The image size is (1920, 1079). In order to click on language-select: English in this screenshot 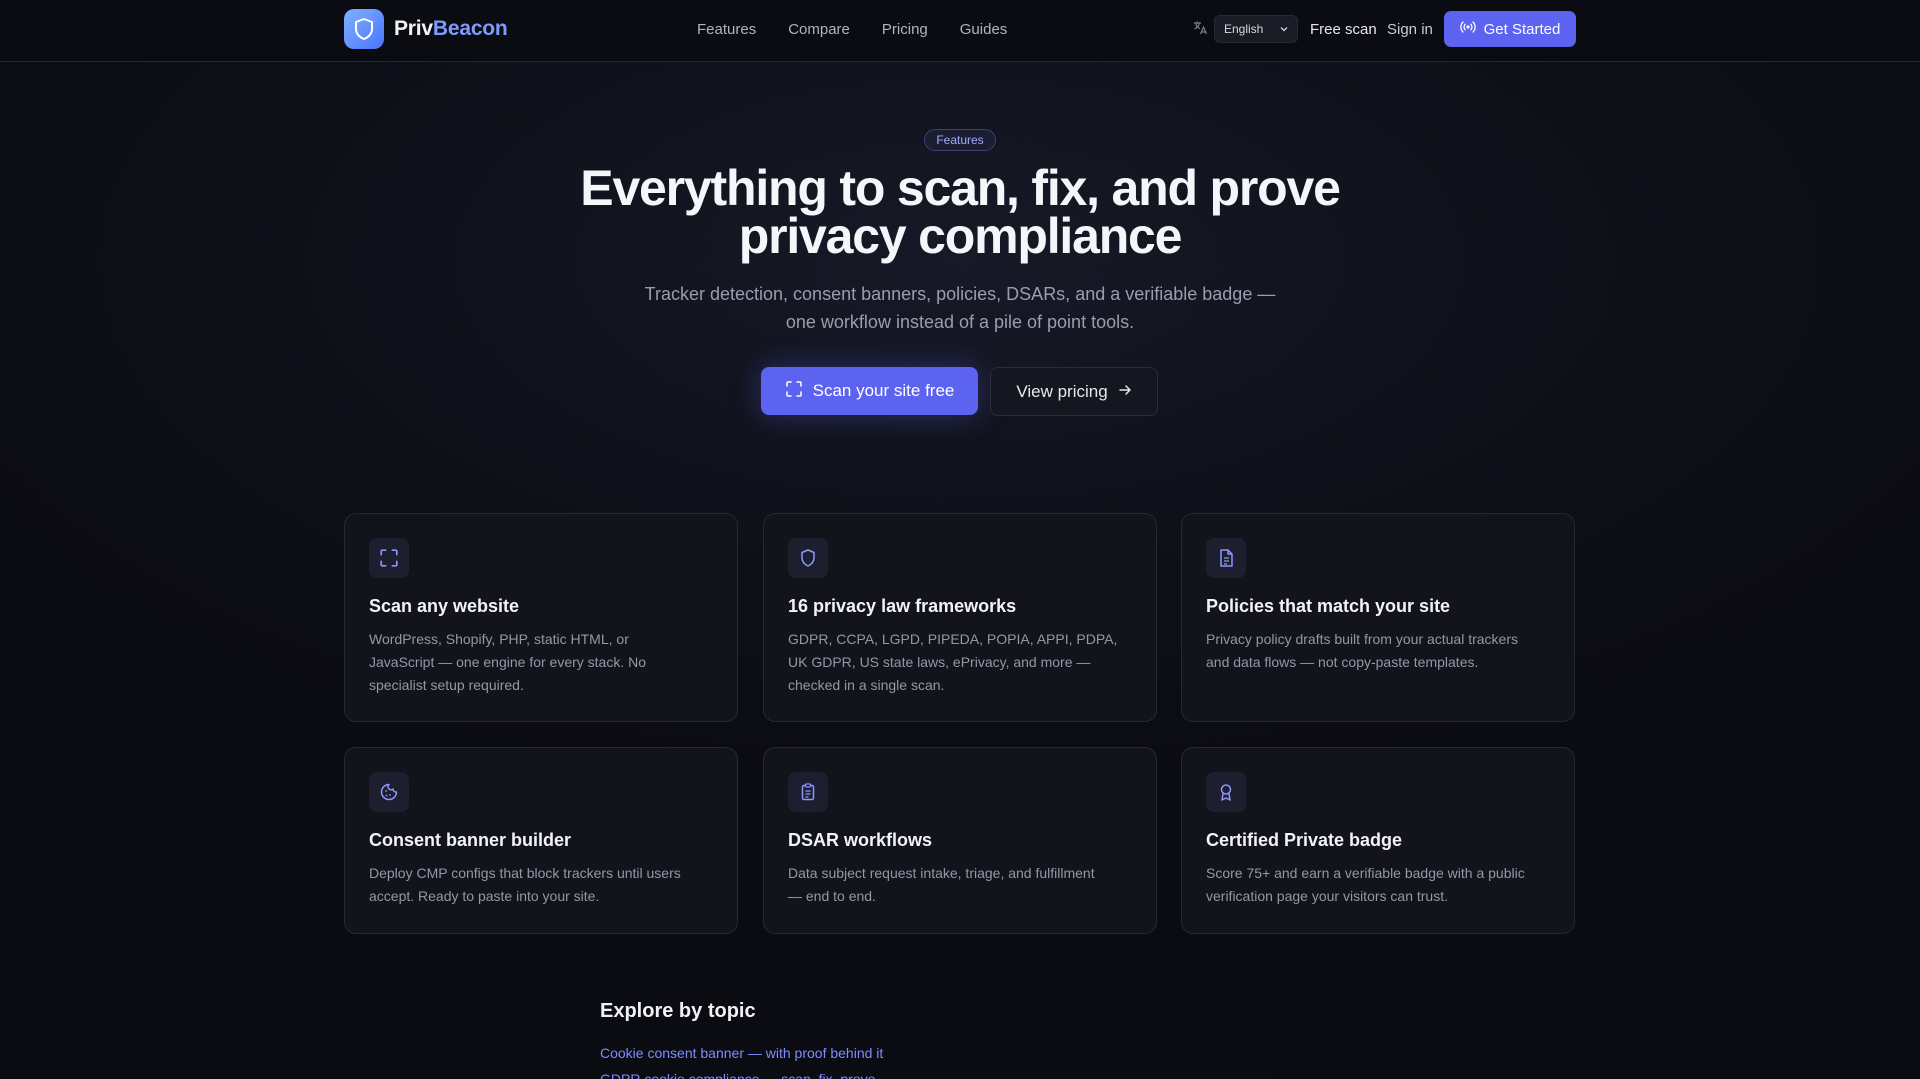, I will do `click(1256, 29)`.